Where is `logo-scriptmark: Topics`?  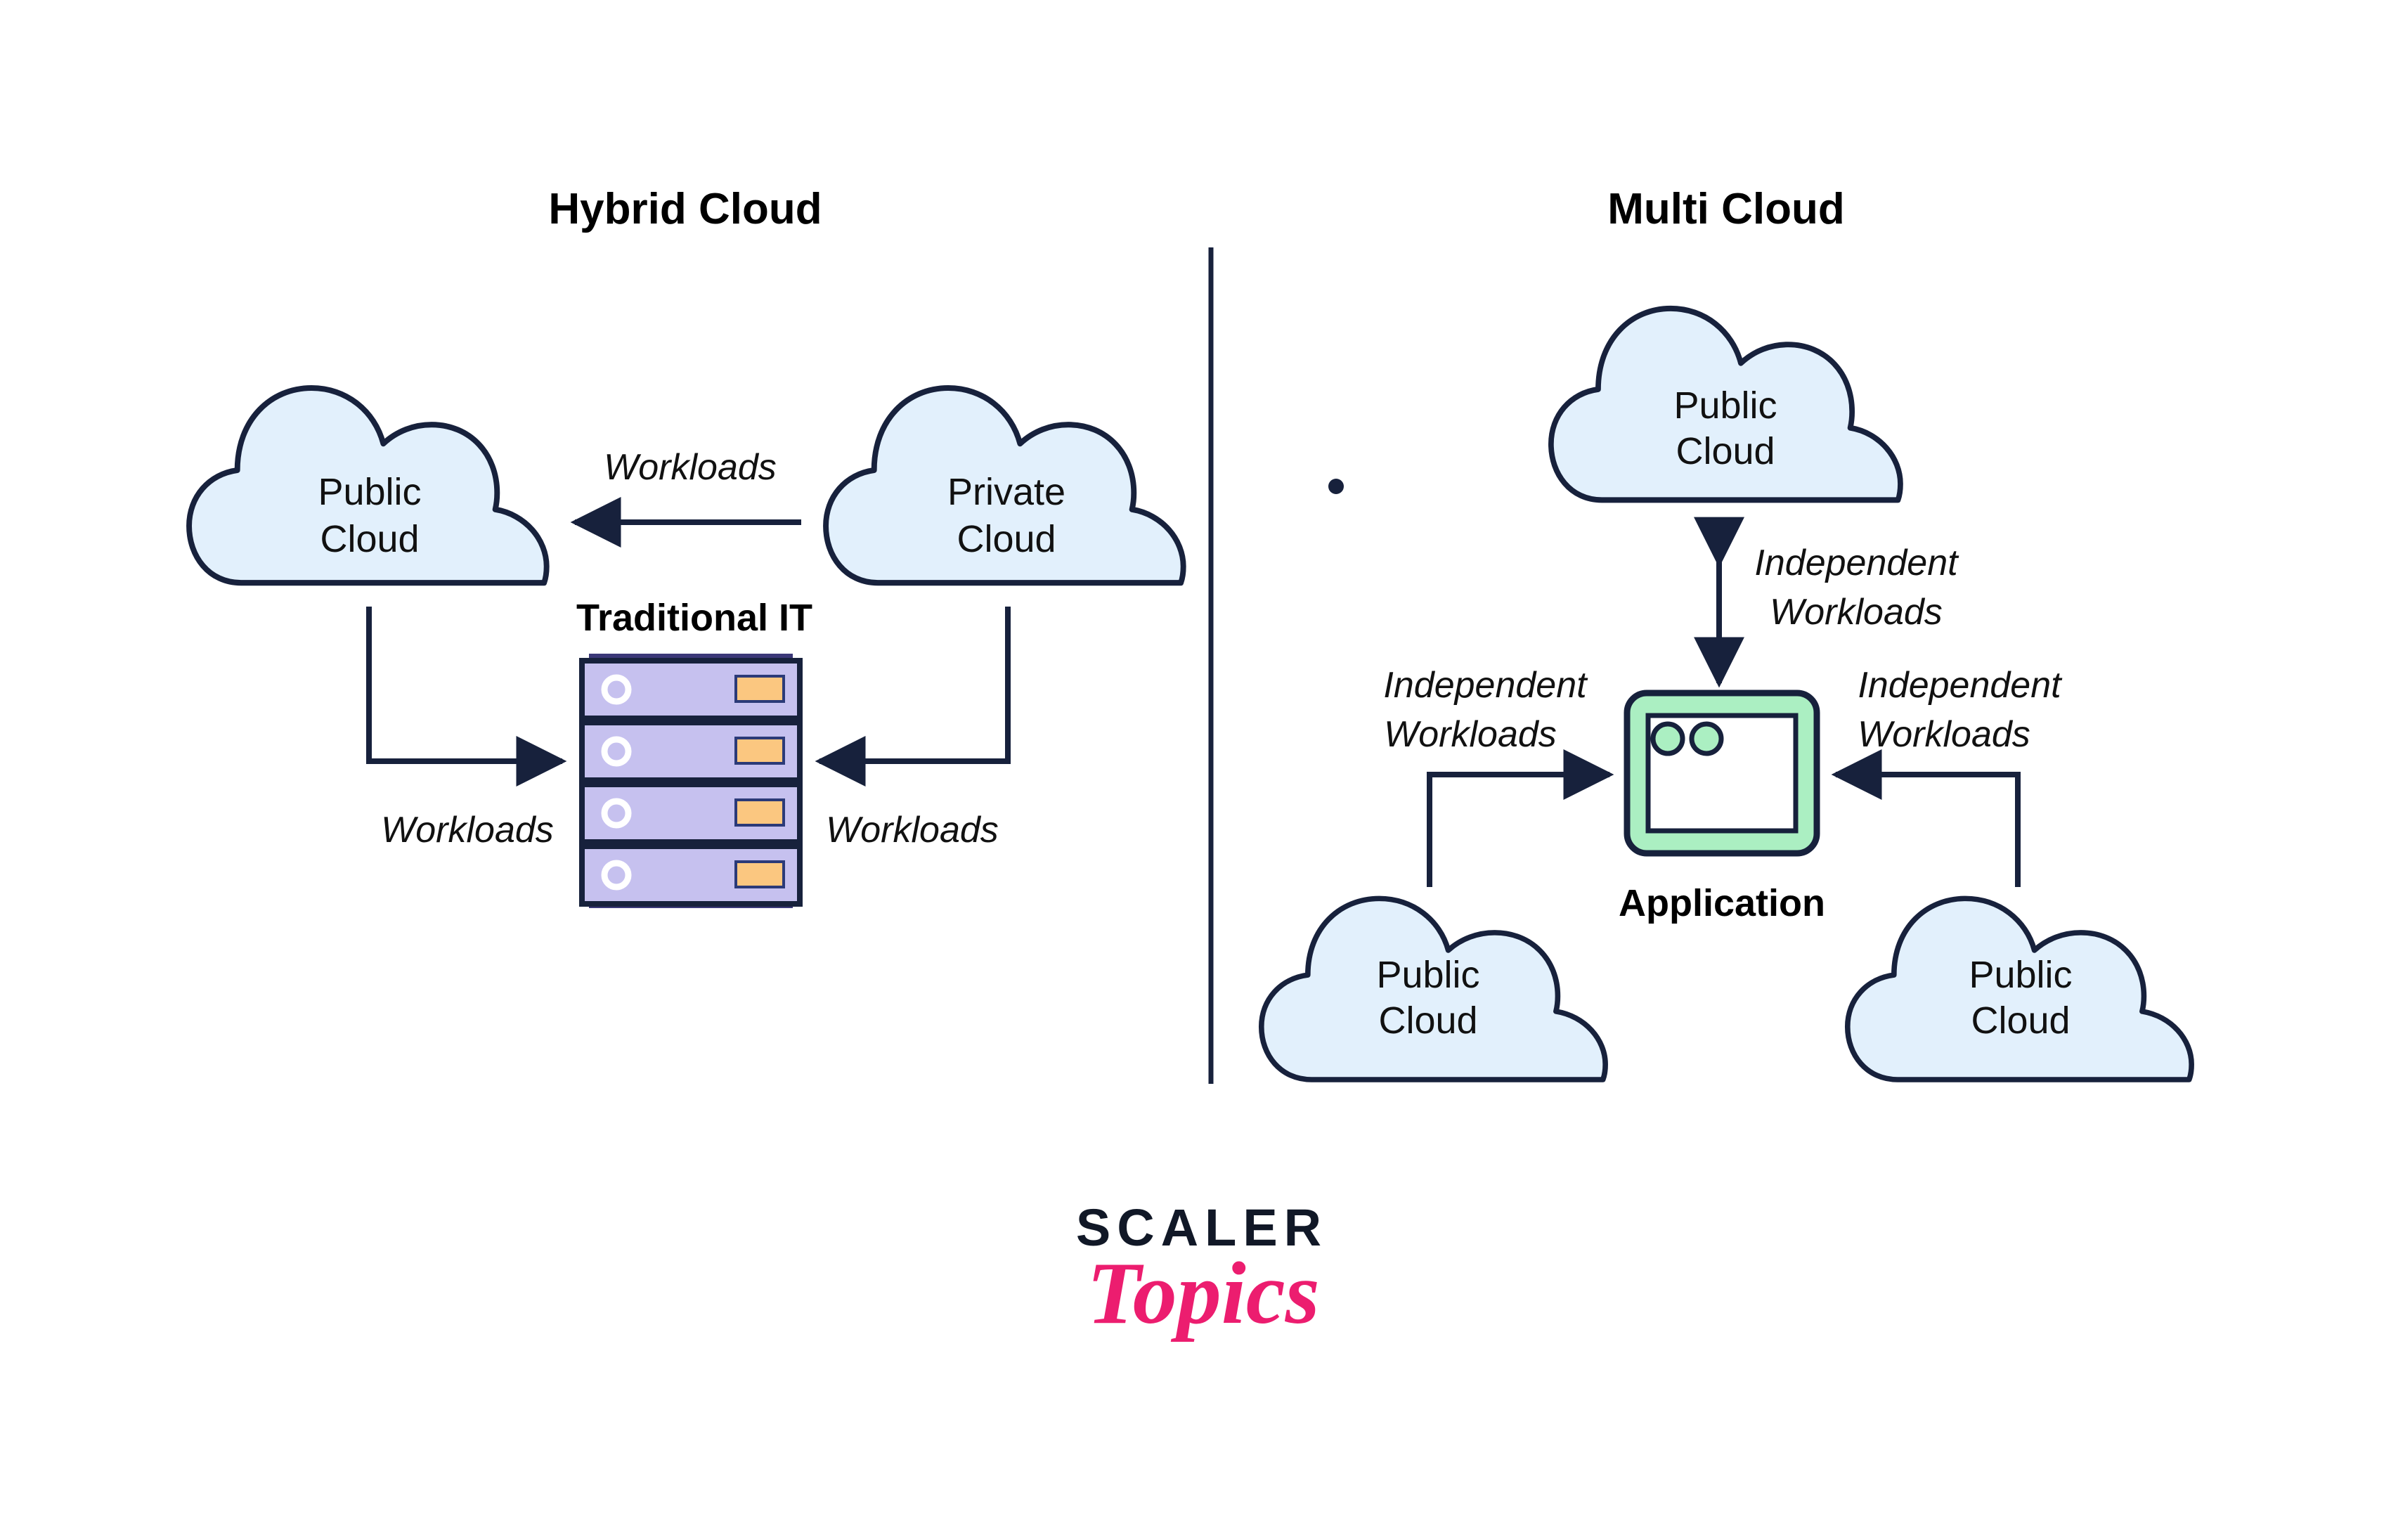
logo-scriptmark: Topics is located at coordinates (1203, 1293).